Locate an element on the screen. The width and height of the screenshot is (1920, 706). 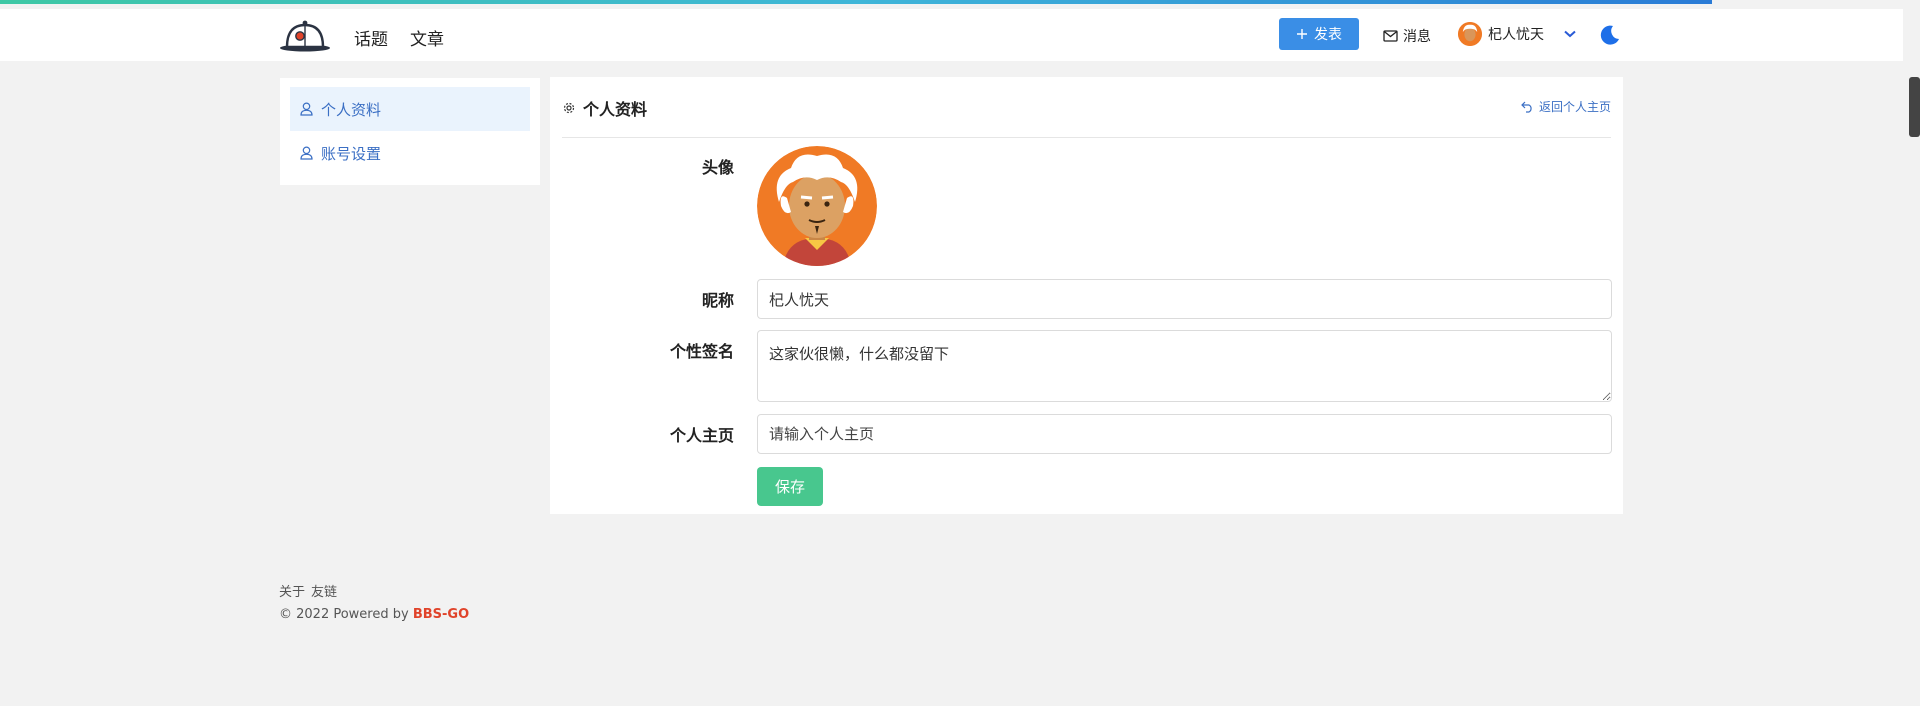
back-link-label: 返回个人主页 is located at coordinates (1574, 107).